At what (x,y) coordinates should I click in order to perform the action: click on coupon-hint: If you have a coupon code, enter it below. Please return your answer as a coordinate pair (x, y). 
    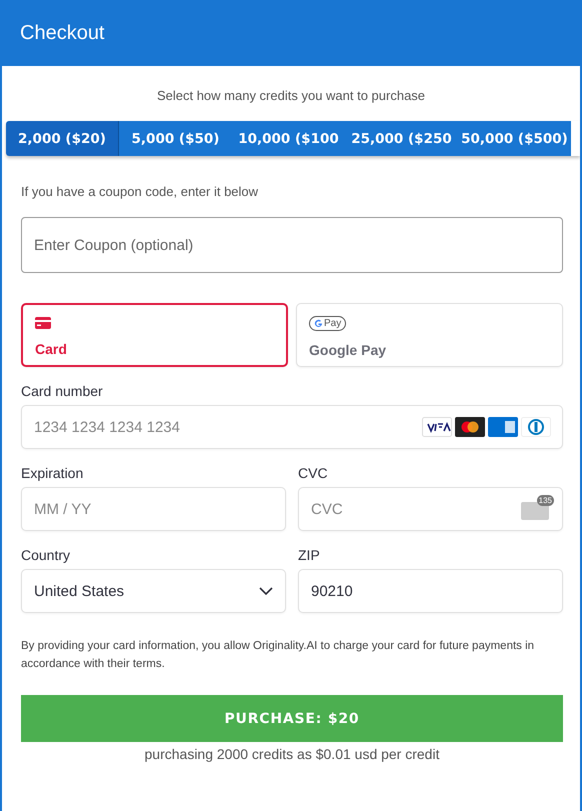
    Looking at the image, I should click on (140, 191).